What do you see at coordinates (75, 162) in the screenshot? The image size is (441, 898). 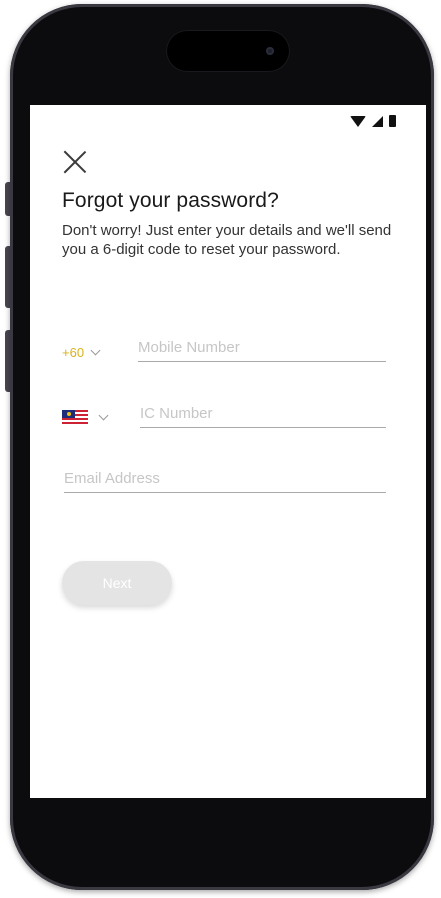 I see `close-icon` at bounding box center [75, 162].